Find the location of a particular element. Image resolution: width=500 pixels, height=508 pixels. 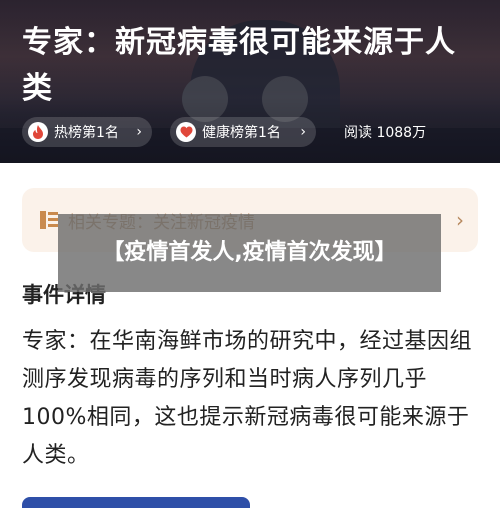

hero-title: 专家：新冠病毒很可能来源于人类 is located at coordinates (239, 65).